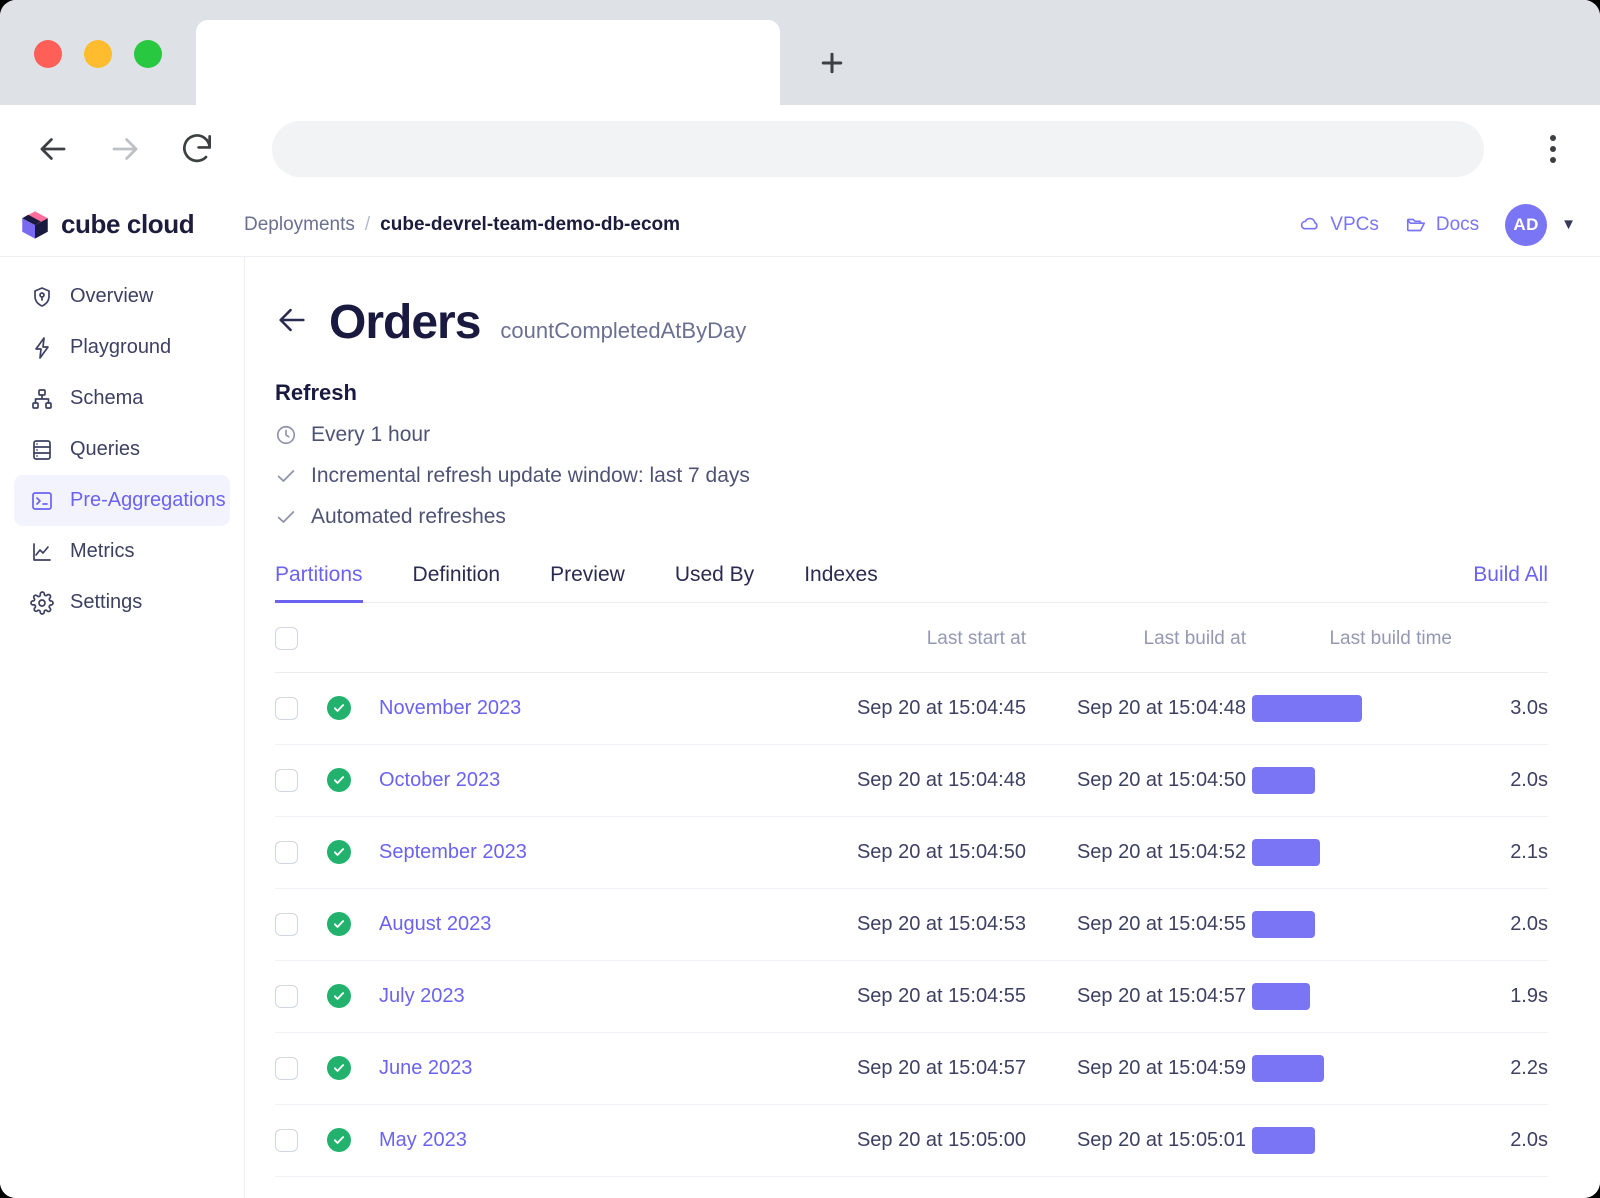 The height and width of the screenshot is (1198, 1600). I want to click on partition-name-cell: August 2023, so click(580, 924).